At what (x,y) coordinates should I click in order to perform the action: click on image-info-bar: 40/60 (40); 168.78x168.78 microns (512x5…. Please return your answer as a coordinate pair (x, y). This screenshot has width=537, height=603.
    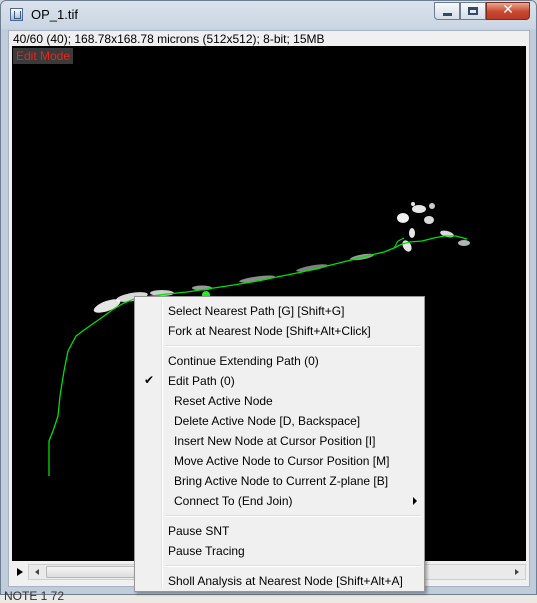
    Looking at the image, I should click on (169, 39).